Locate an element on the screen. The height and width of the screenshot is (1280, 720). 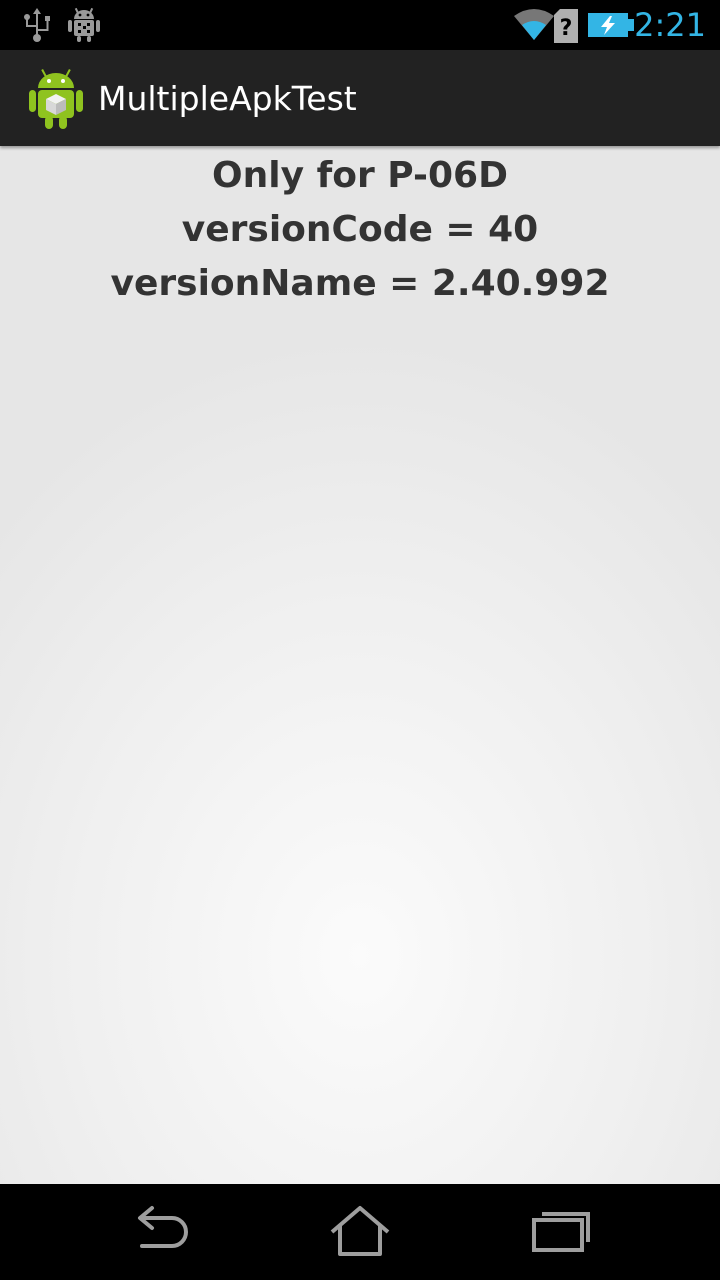
home-icon is located at coordinates (360, 1232).